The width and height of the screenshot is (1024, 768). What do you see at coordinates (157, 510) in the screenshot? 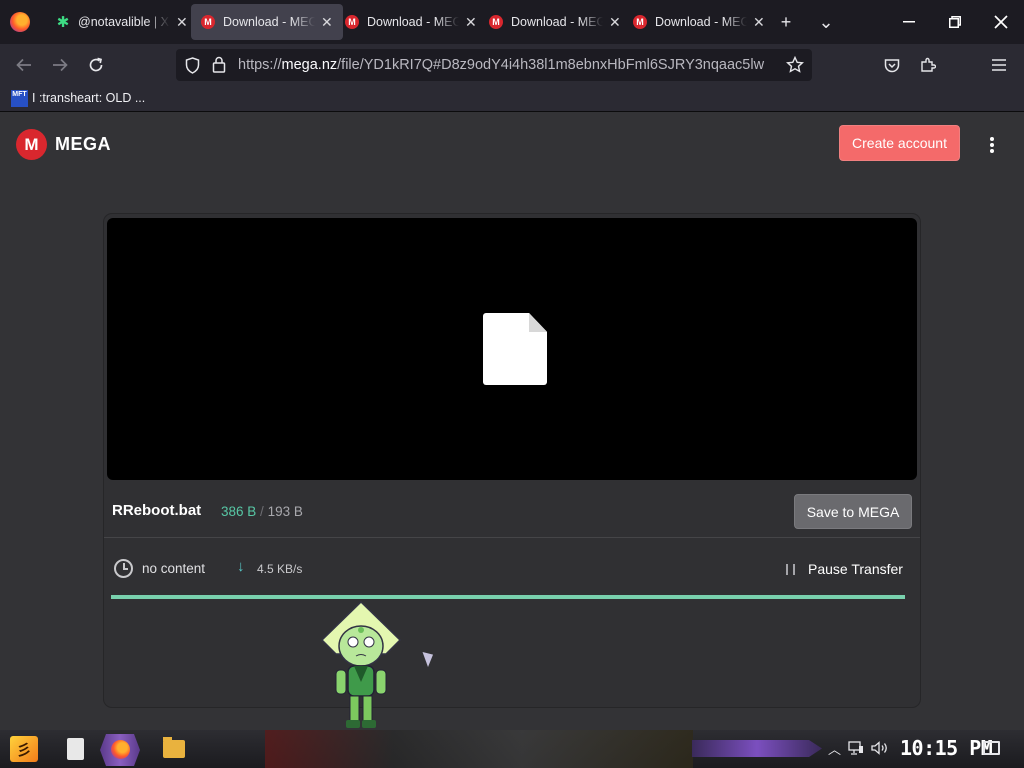
I see `file-name: RReboot.bat` at bounding box center [157, 510].